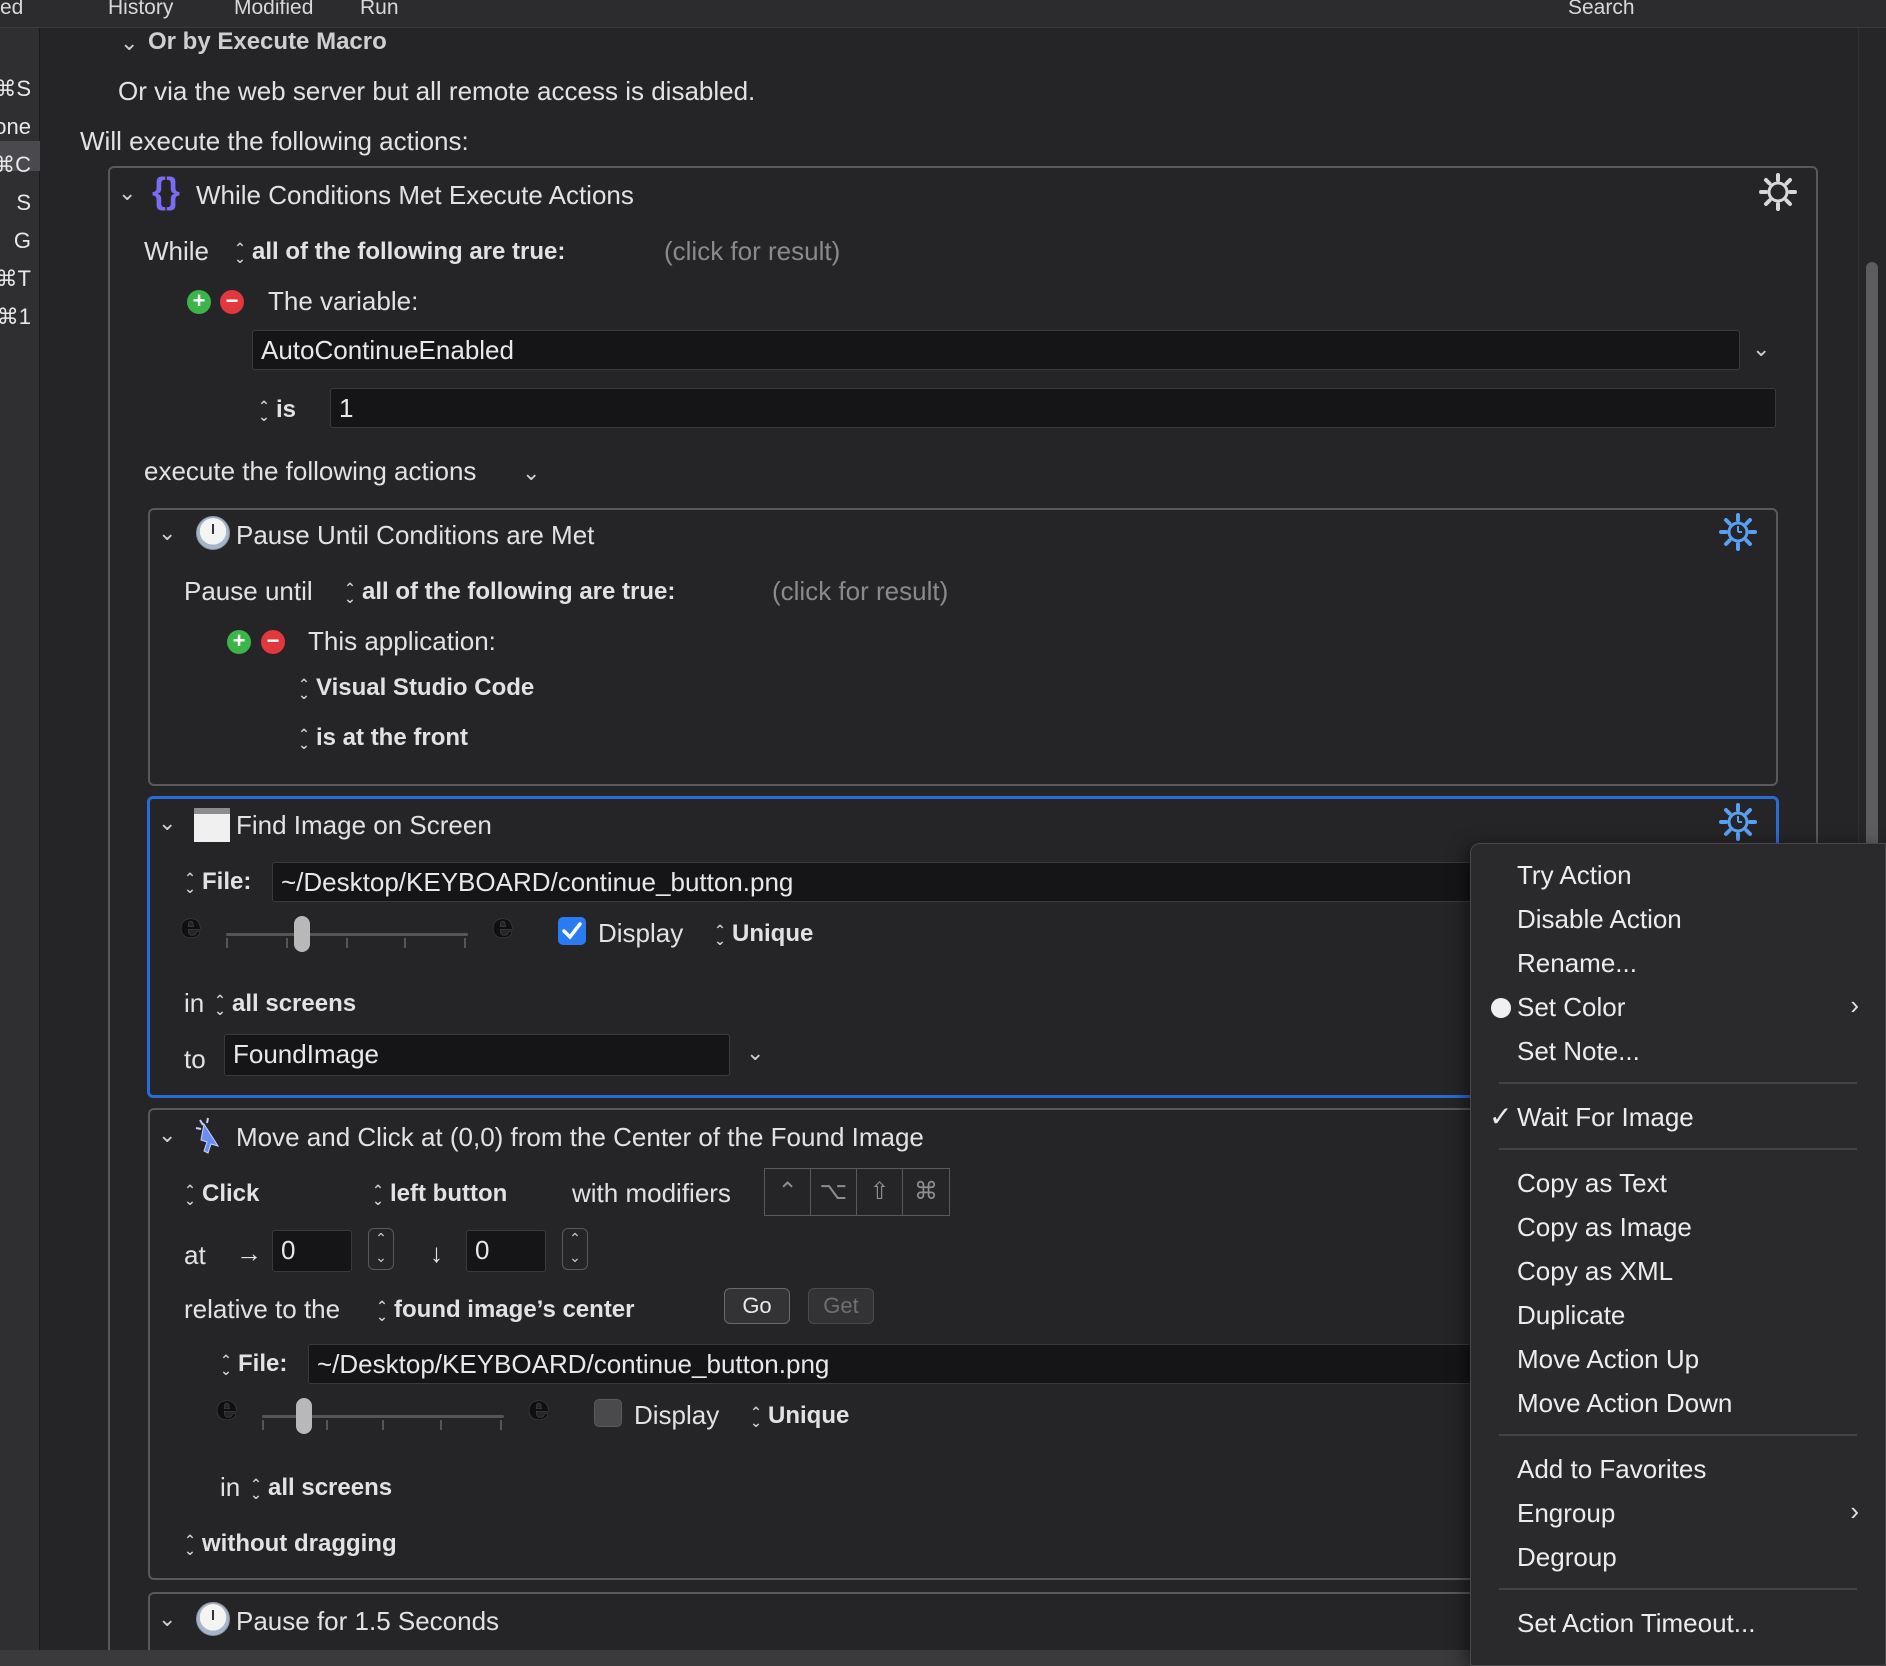 Image resolution: width=1886 pixels, height=1666 pixels. What do you see at coordinates (364, 825) in the screenshot?
I see `find-image-title: Find Image on Screen` at bounding box center [364, 825].